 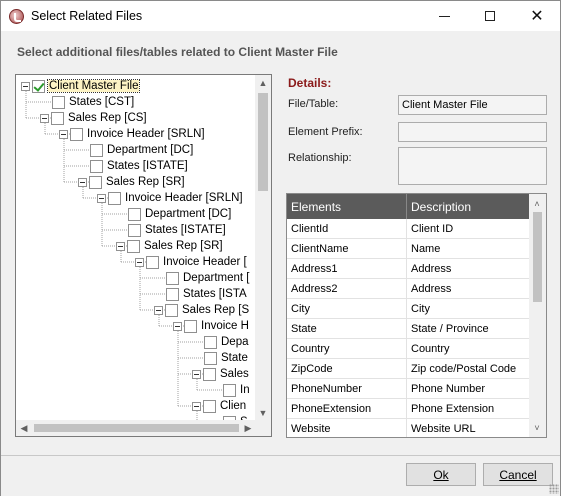 What do you see at coordinates (235, 342) in the screenshot?
I see `tree-node-label: Depa` at bounding box center [235, 342].